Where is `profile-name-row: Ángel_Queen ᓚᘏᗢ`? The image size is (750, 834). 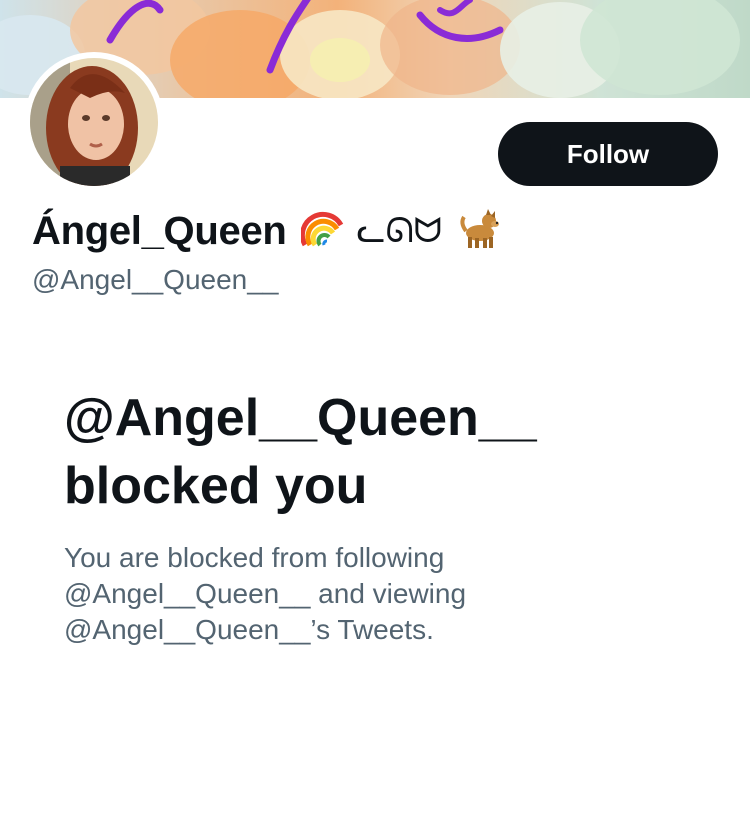
profile-name-row: Ángel_Queen ᓚᘏᗢ is located at coordinates (266, 231).